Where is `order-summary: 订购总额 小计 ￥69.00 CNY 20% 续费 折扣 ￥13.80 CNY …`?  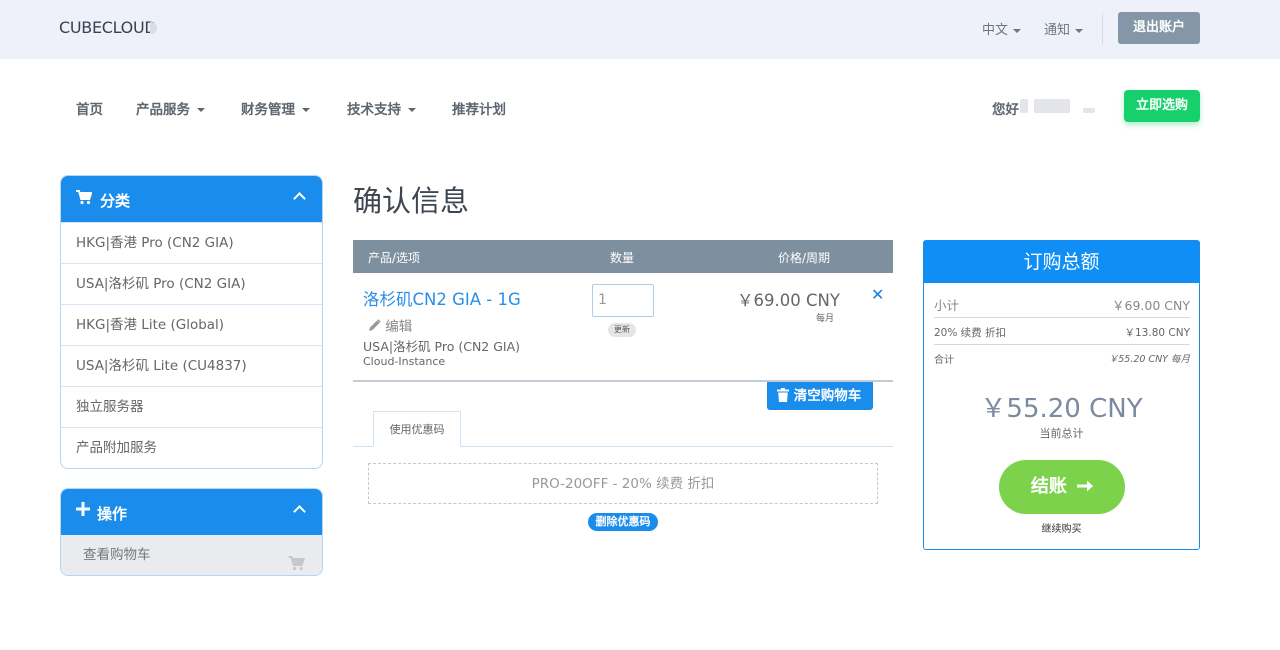 order-summary: 订购总额 小计 ￥69.00 CNY 20% 续费 折扣 ￥13.80 CNY … is located at coordinates (1061, 395).